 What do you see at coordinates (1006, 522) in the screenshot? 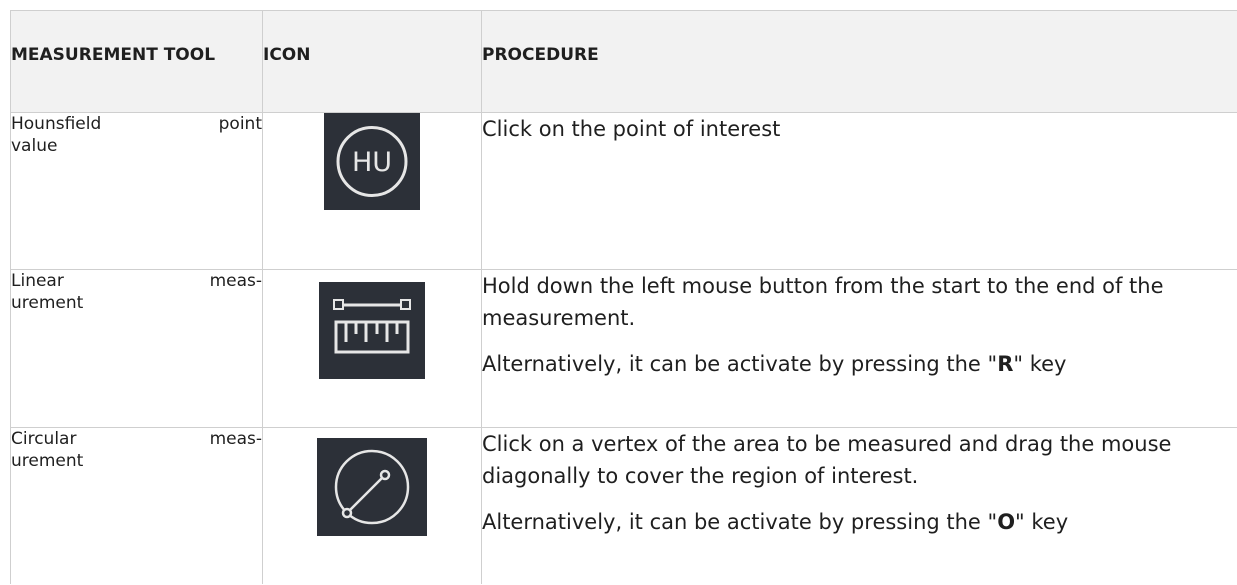
I see `shortcut-key: O` at bounding box center [1006, 522].